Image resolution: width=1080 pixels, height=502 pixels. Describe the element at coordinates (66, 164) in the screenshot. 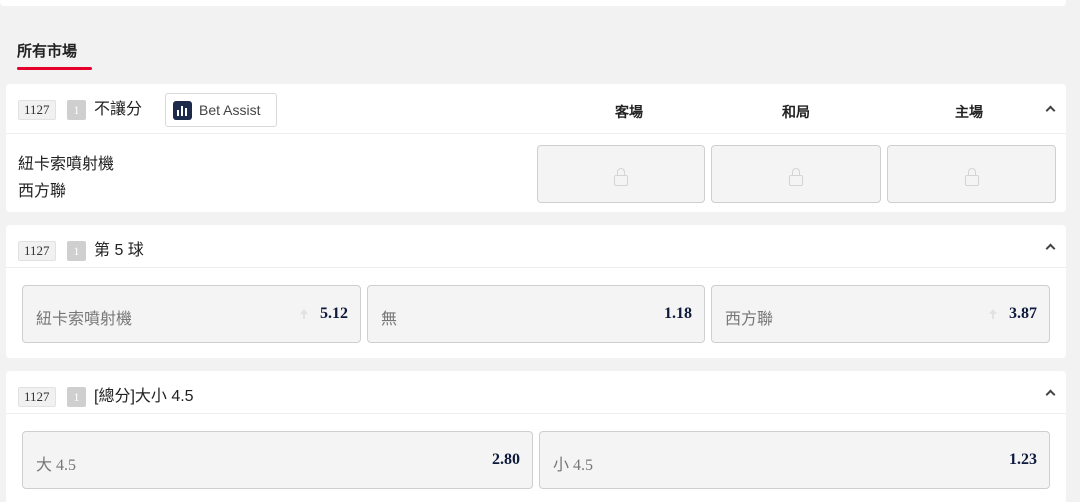

I see `team-name-away: 紐卡索噴射機` at that location.